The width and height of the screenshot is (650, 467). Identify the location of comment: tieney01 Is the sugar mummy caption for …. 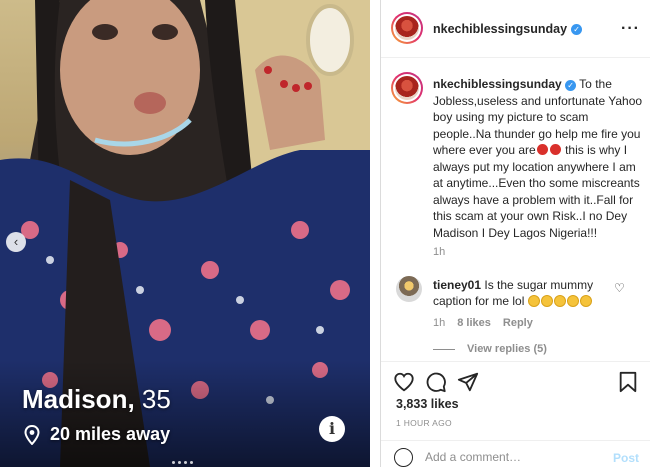
(533, 293).